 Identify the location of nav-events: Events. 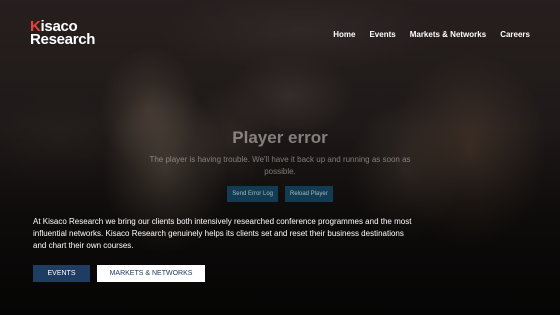
(382, 34).